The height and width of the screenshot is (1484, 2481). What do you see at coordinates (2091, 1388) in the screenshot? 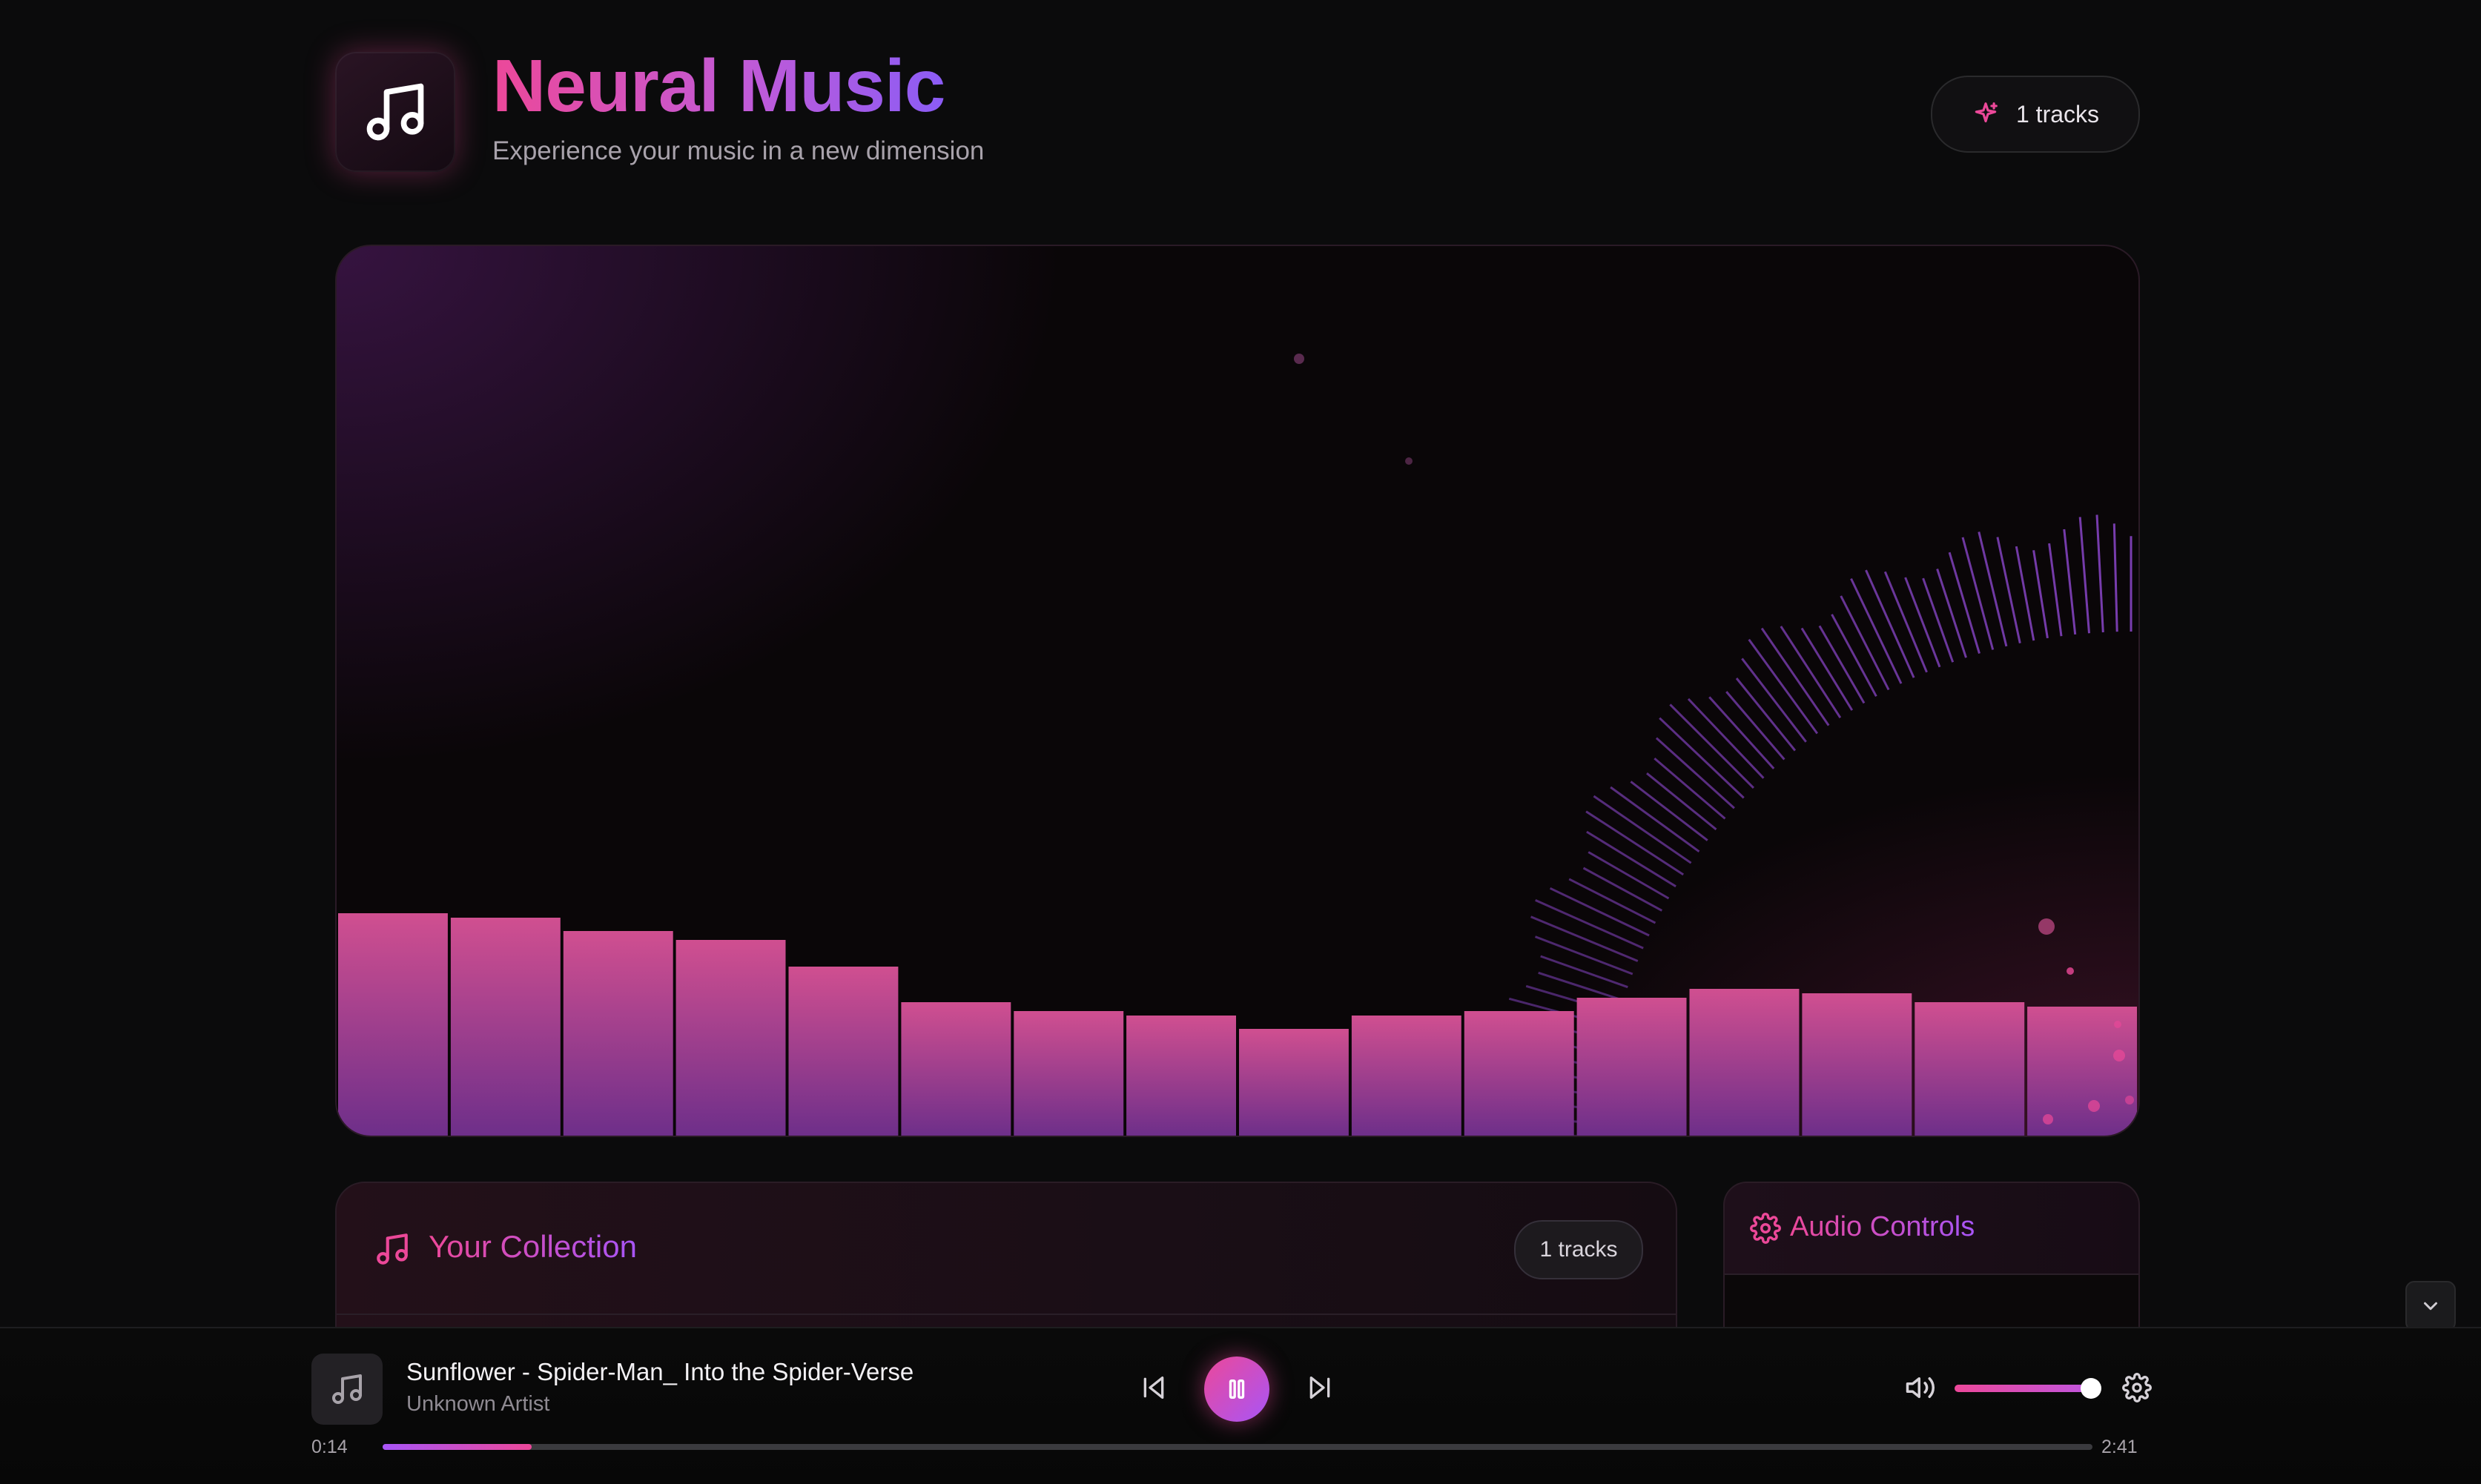
I see `volume-slider-knob` at bounding box center [2091, 1388].